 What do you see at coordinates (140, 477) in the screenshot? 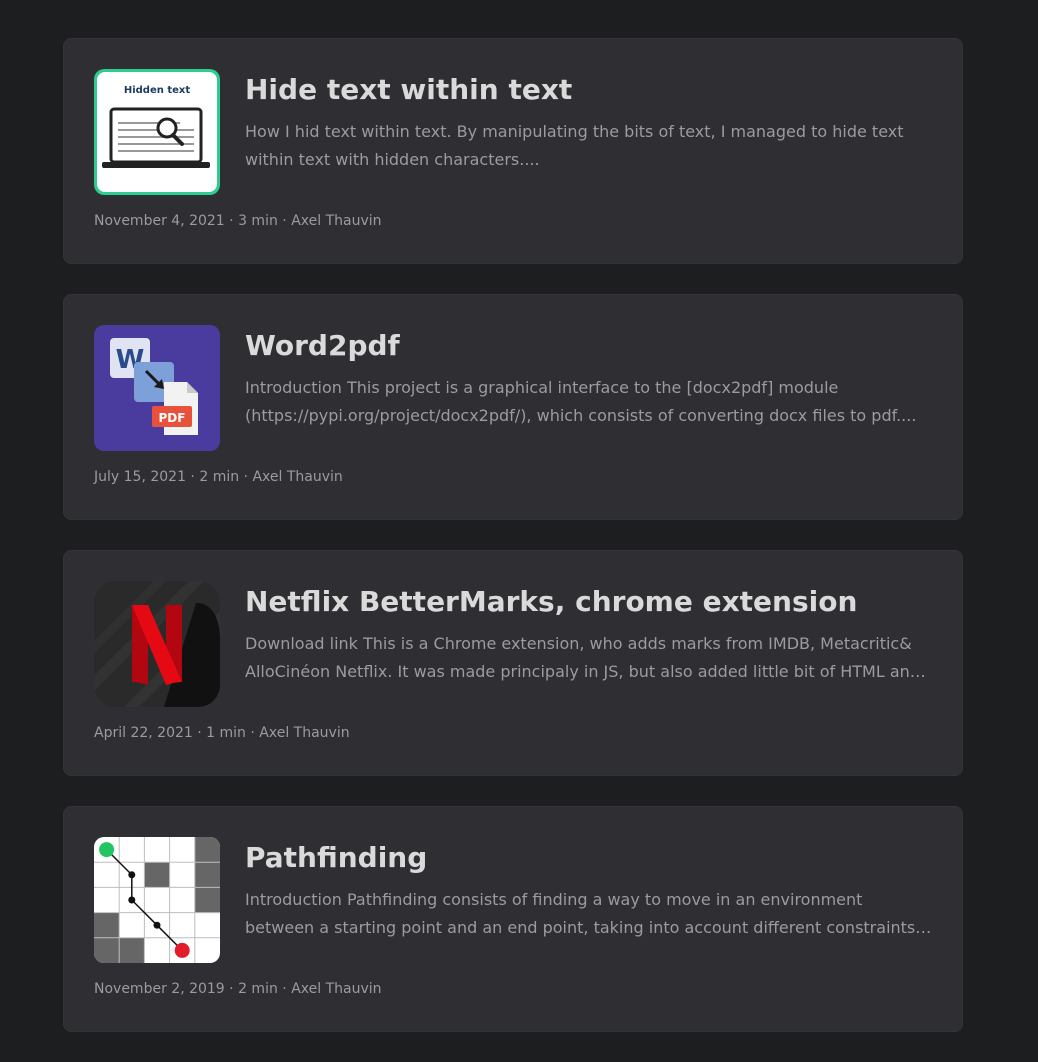
I see `post-date: July 15, 2021` at bounding box center [140, 477].